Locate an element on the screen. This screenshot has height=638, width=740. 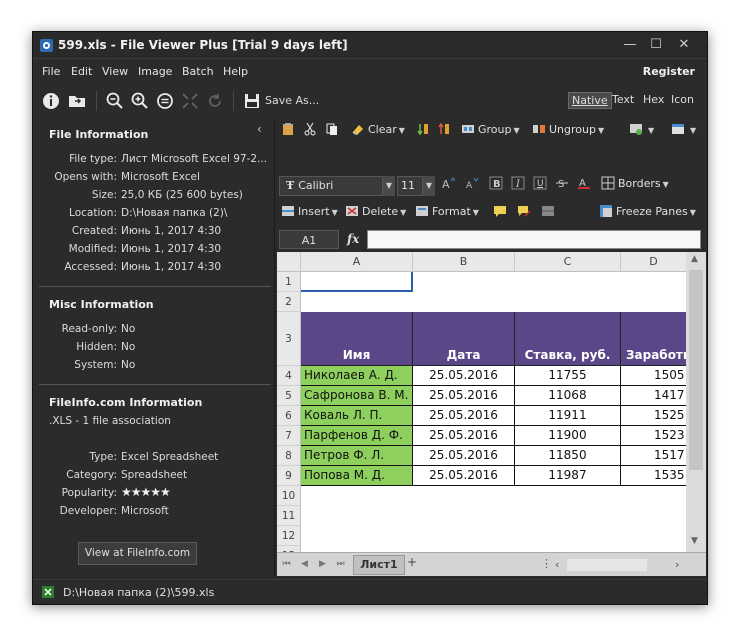
header-cell-rate: Ставка, руб. is located at coordinates (568, 339).